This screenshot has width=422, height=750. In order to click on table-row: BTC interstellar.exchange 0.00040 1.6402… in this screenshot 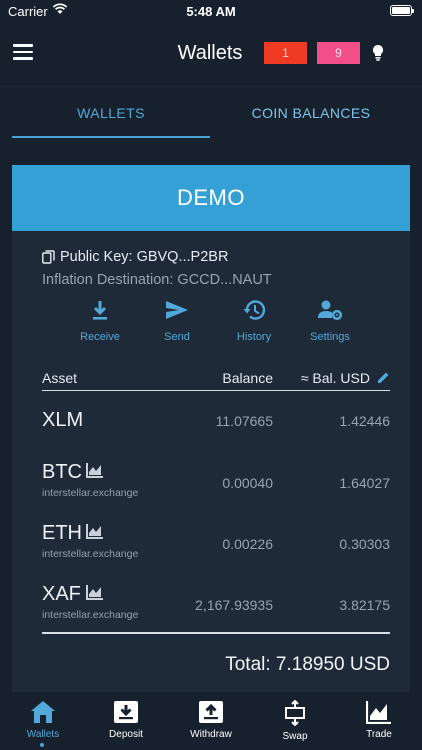, I will do `click(216, 487)`.